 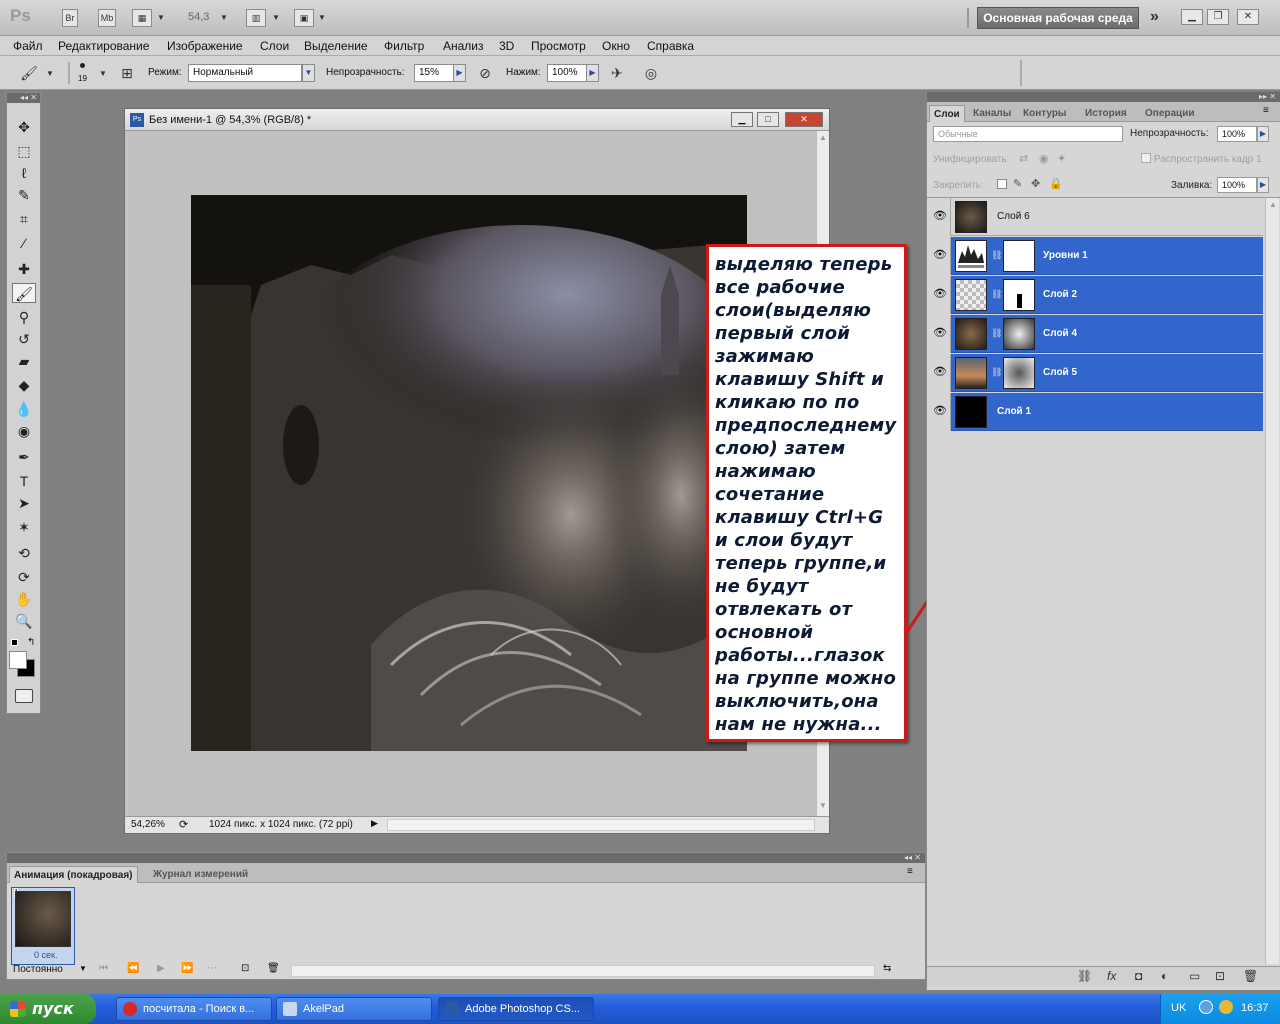 I want to click on quick-mask-icon, so click(x=24, y=696).